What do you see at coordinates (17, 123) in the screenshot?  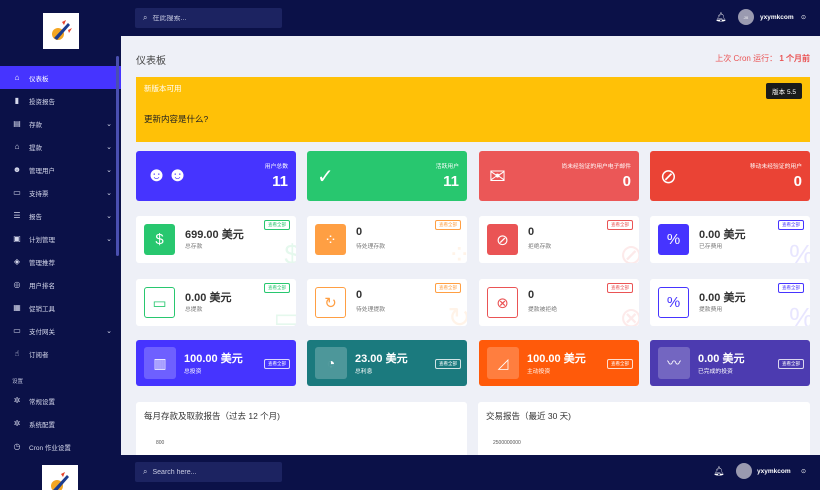 I see `deposit-icon: ▤` at bounding box center [17, 123].